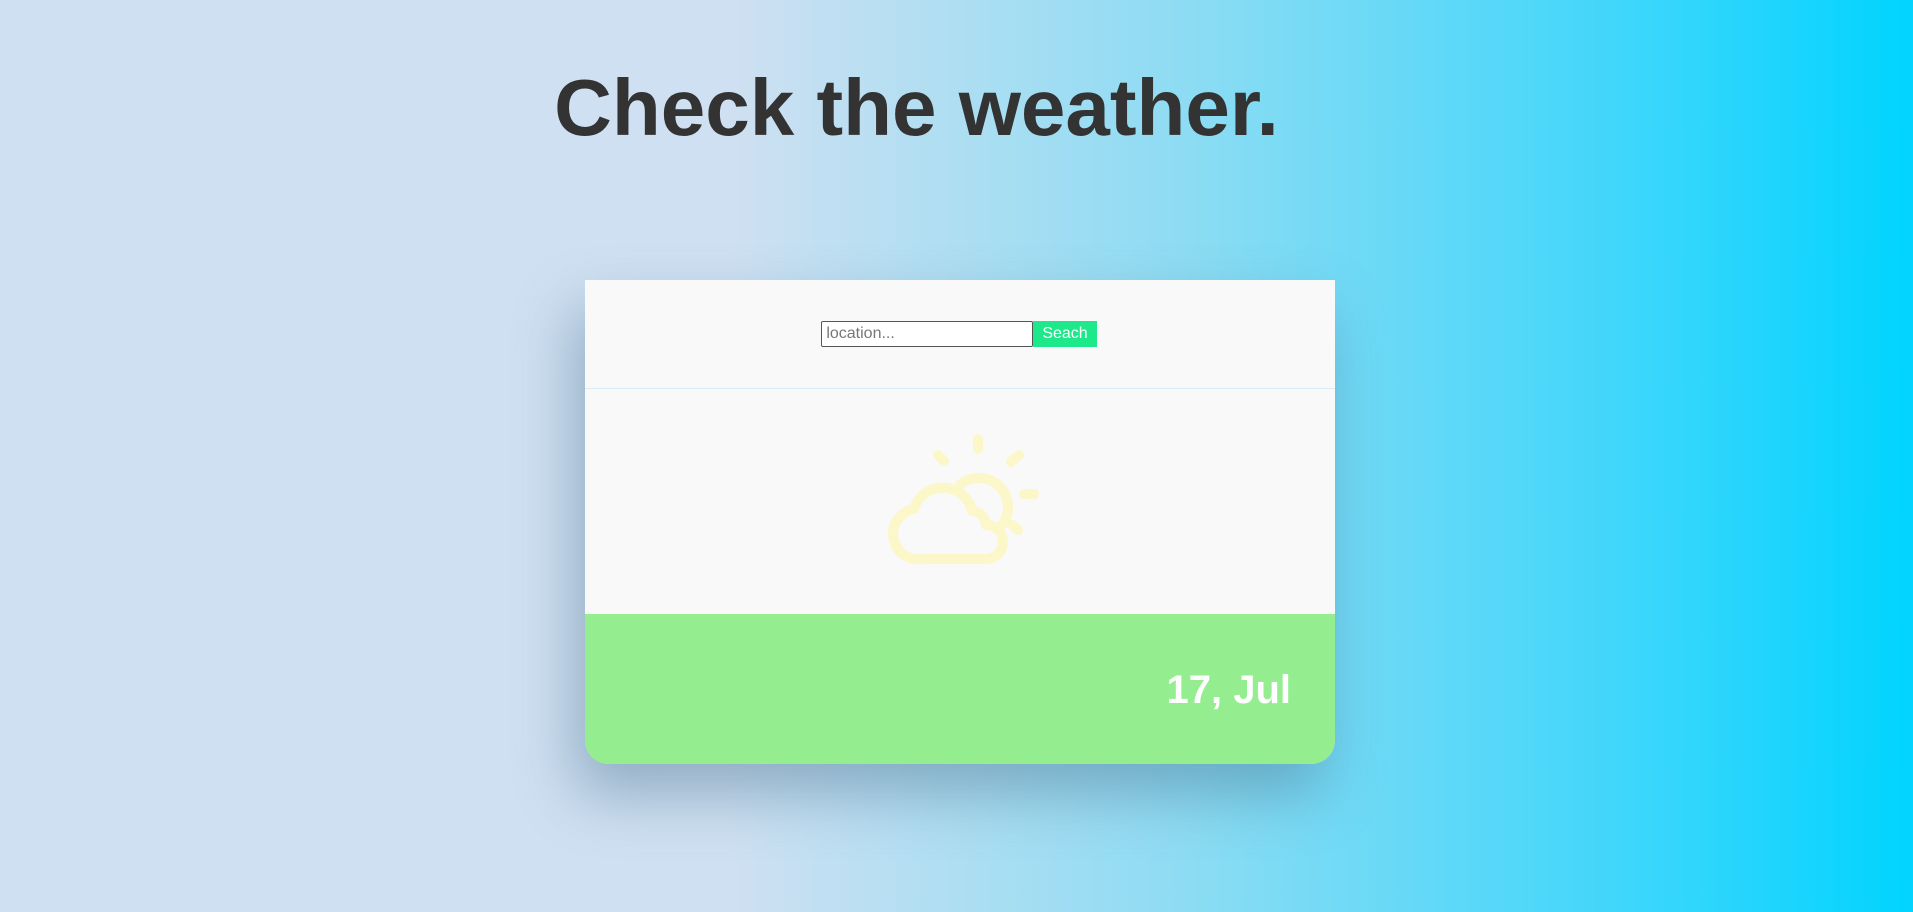 This screenshot has height=912, width=1913. Describe the element at coordinates (927, 334) in the screenshot. I see `location-input` at that location.